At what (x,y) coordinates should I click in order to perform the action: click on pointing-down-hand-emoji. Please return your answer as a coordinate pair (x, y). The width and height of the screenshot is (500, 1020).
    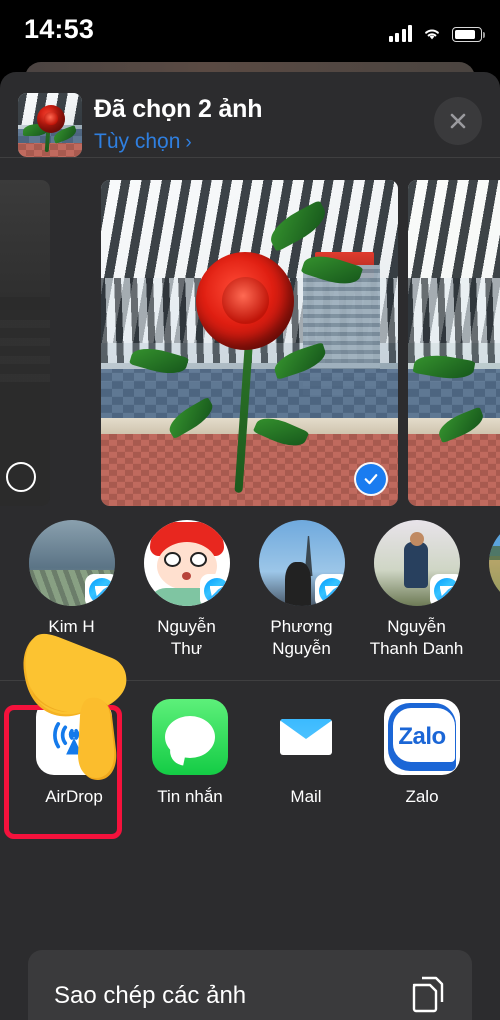
    Looking at the image, I should click on (76, 695).